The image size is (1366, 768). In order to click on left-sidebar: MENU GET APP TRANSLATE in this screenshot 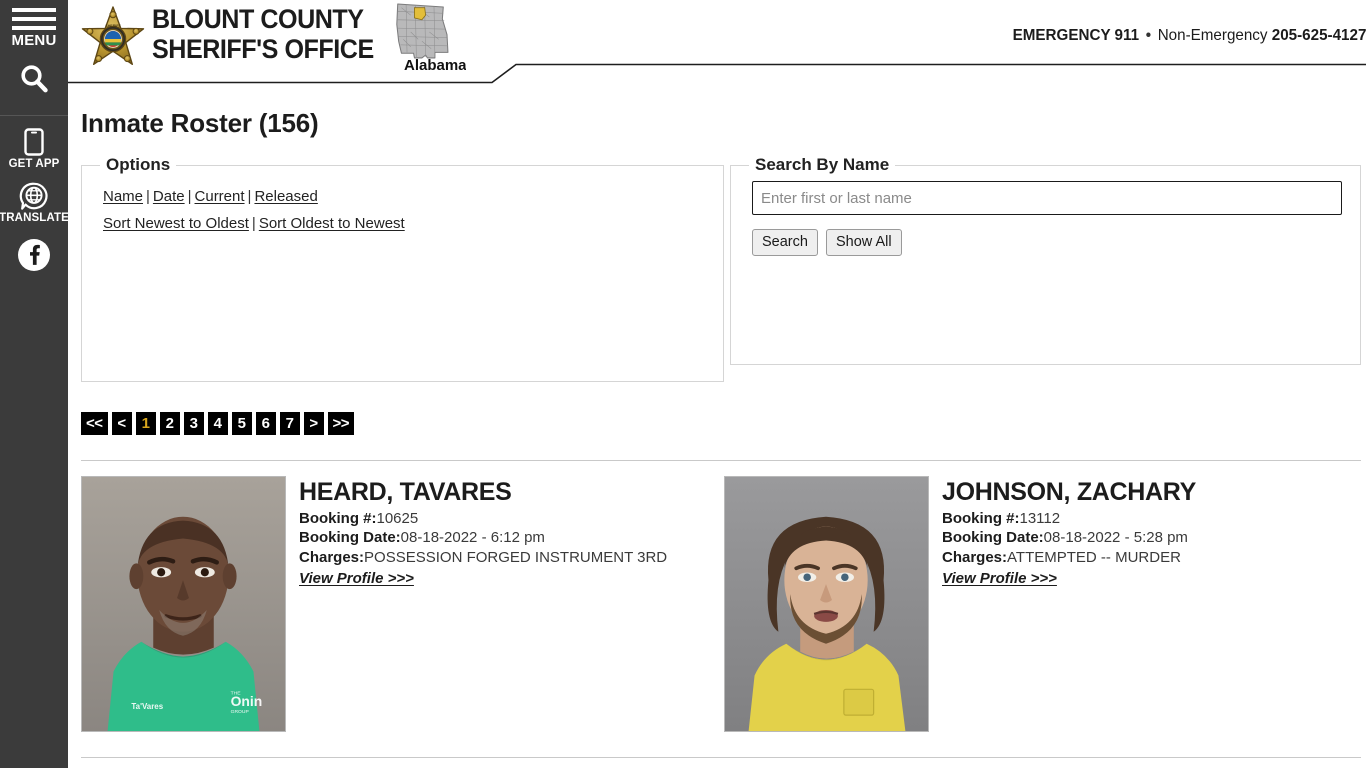, I will do `click(34, 384)`.